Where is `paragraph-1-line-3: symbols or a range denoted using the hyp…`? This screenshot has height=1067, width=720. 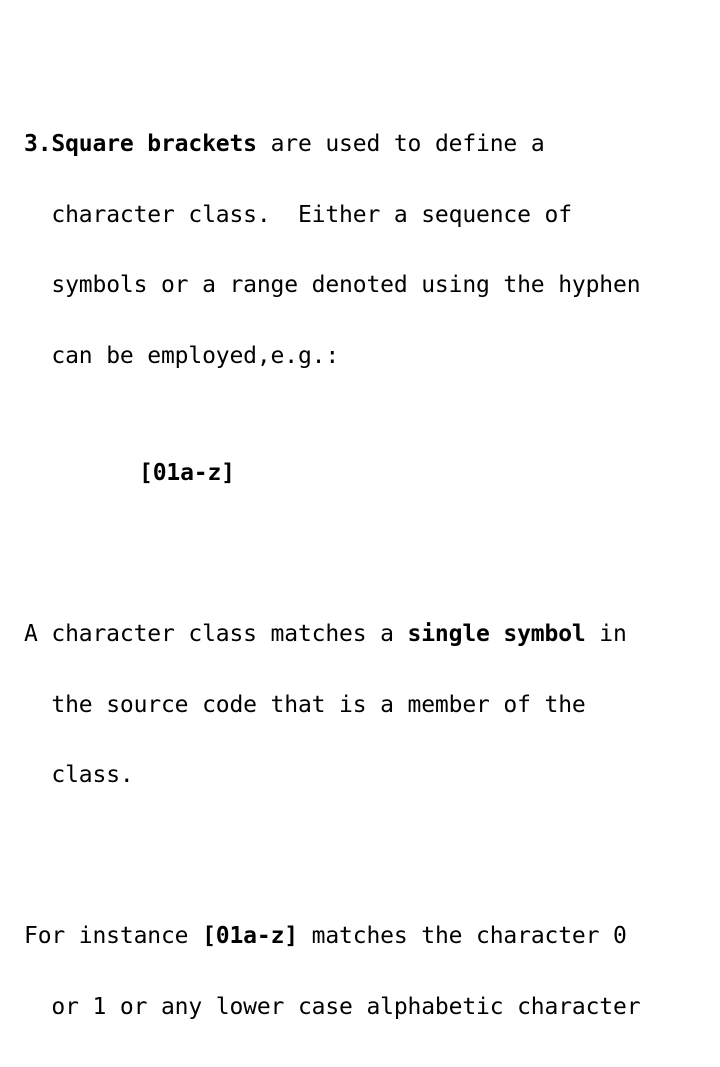
paragraph-1-line-3: symbols or a range denoted using the hyp… is located at coordinates (360, 285).